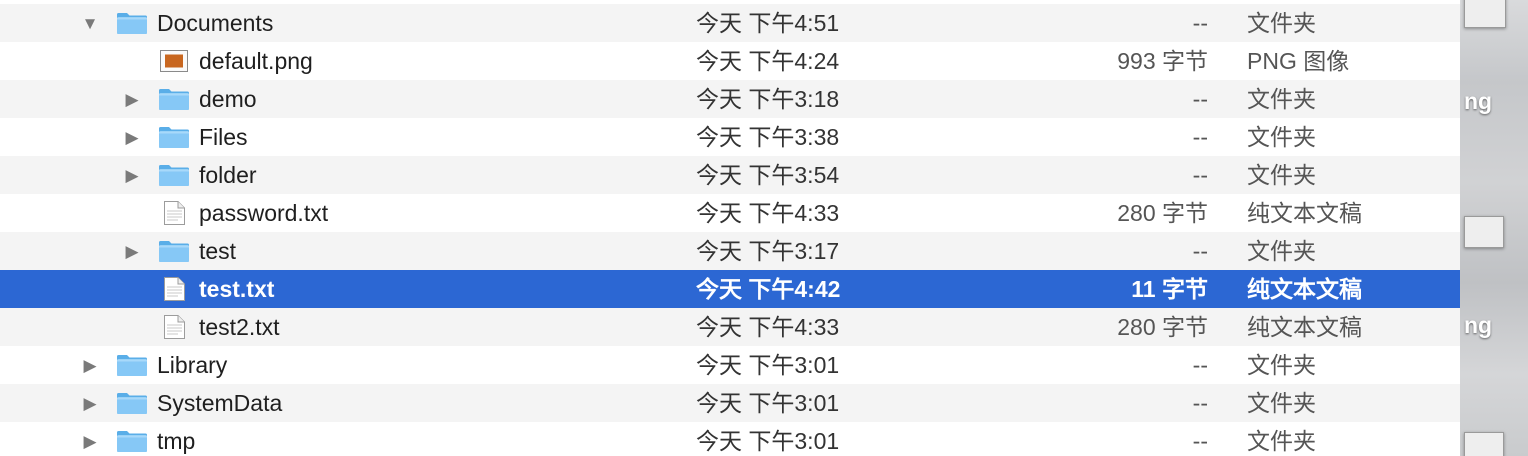 Image resolution: width=1528 pixels, height=456 pixels. I want to click on date-modified: 今天 下午3:17, so click(768, 251).